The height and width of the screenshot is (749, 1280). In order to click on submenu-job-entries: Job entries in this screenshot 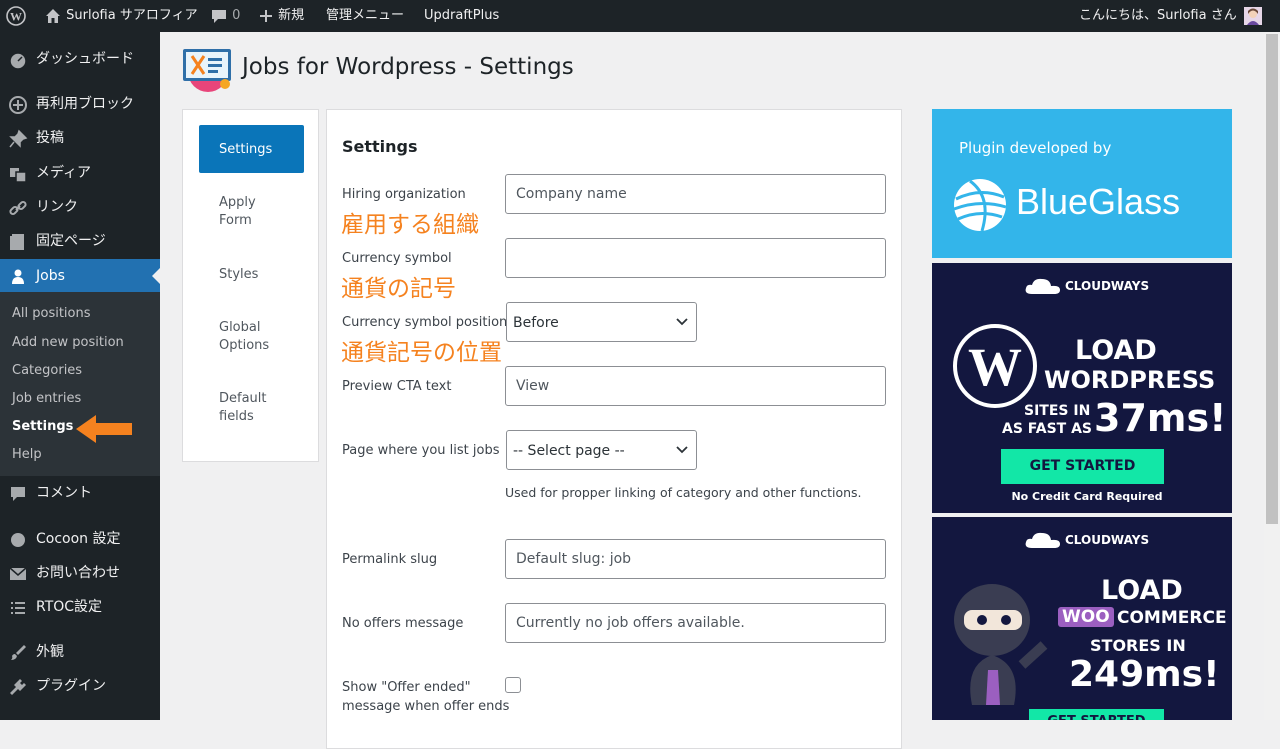, I will do `click(46, 399)`.